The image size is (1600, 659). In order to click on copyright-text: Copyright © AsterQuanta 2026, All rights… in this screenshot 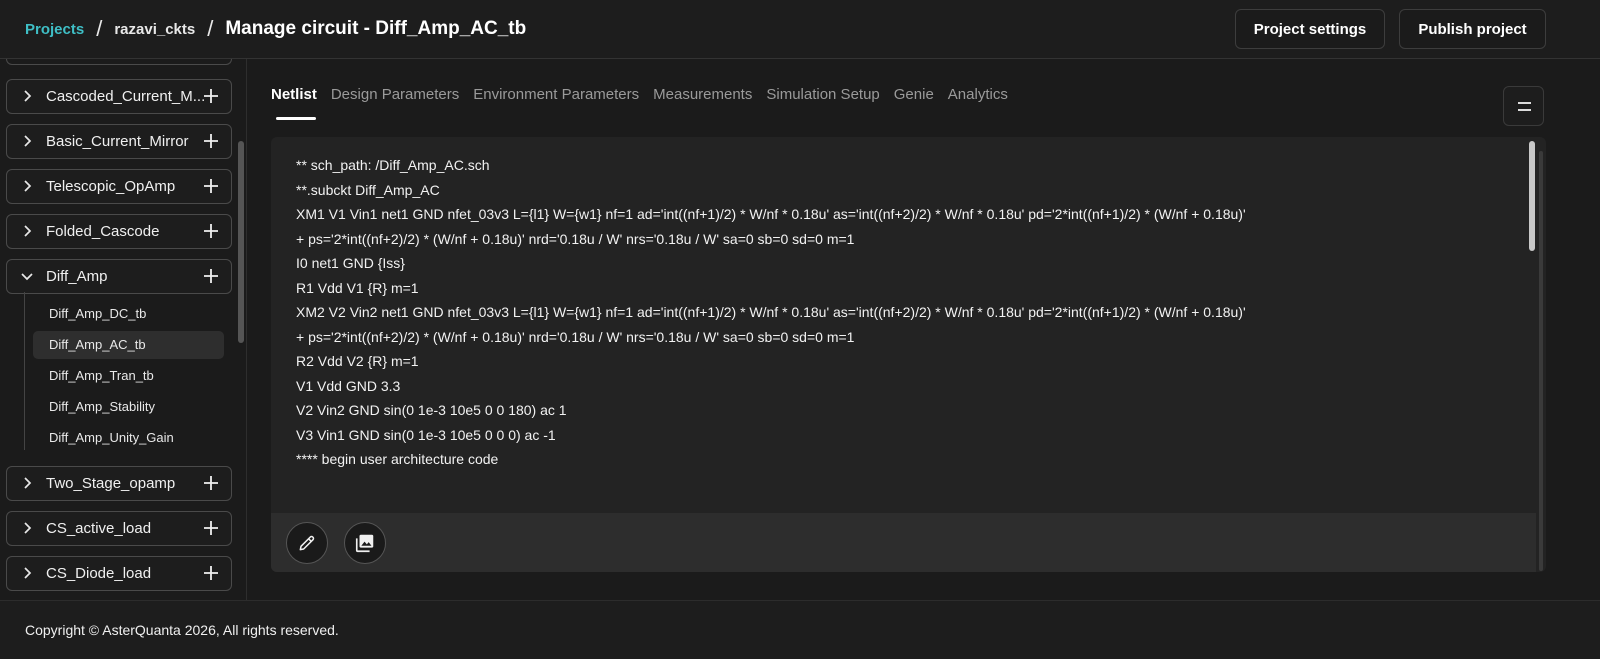, I will do `click(182, 630)`.